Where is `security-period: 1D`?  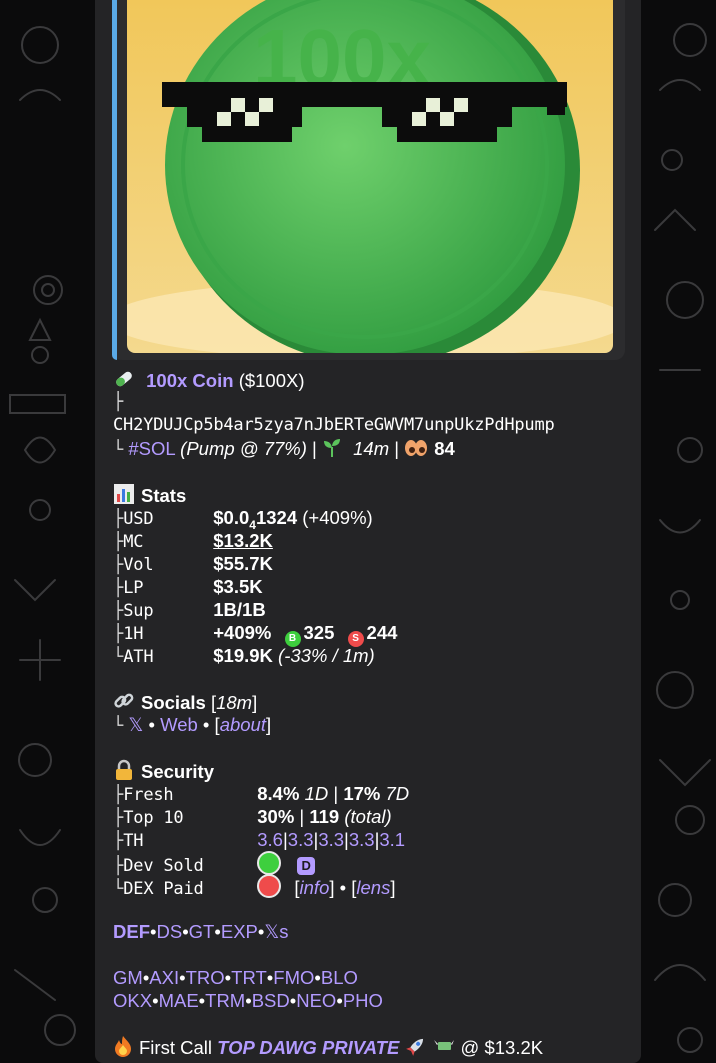 security-period: 1D is located at coordinates (316, 793).